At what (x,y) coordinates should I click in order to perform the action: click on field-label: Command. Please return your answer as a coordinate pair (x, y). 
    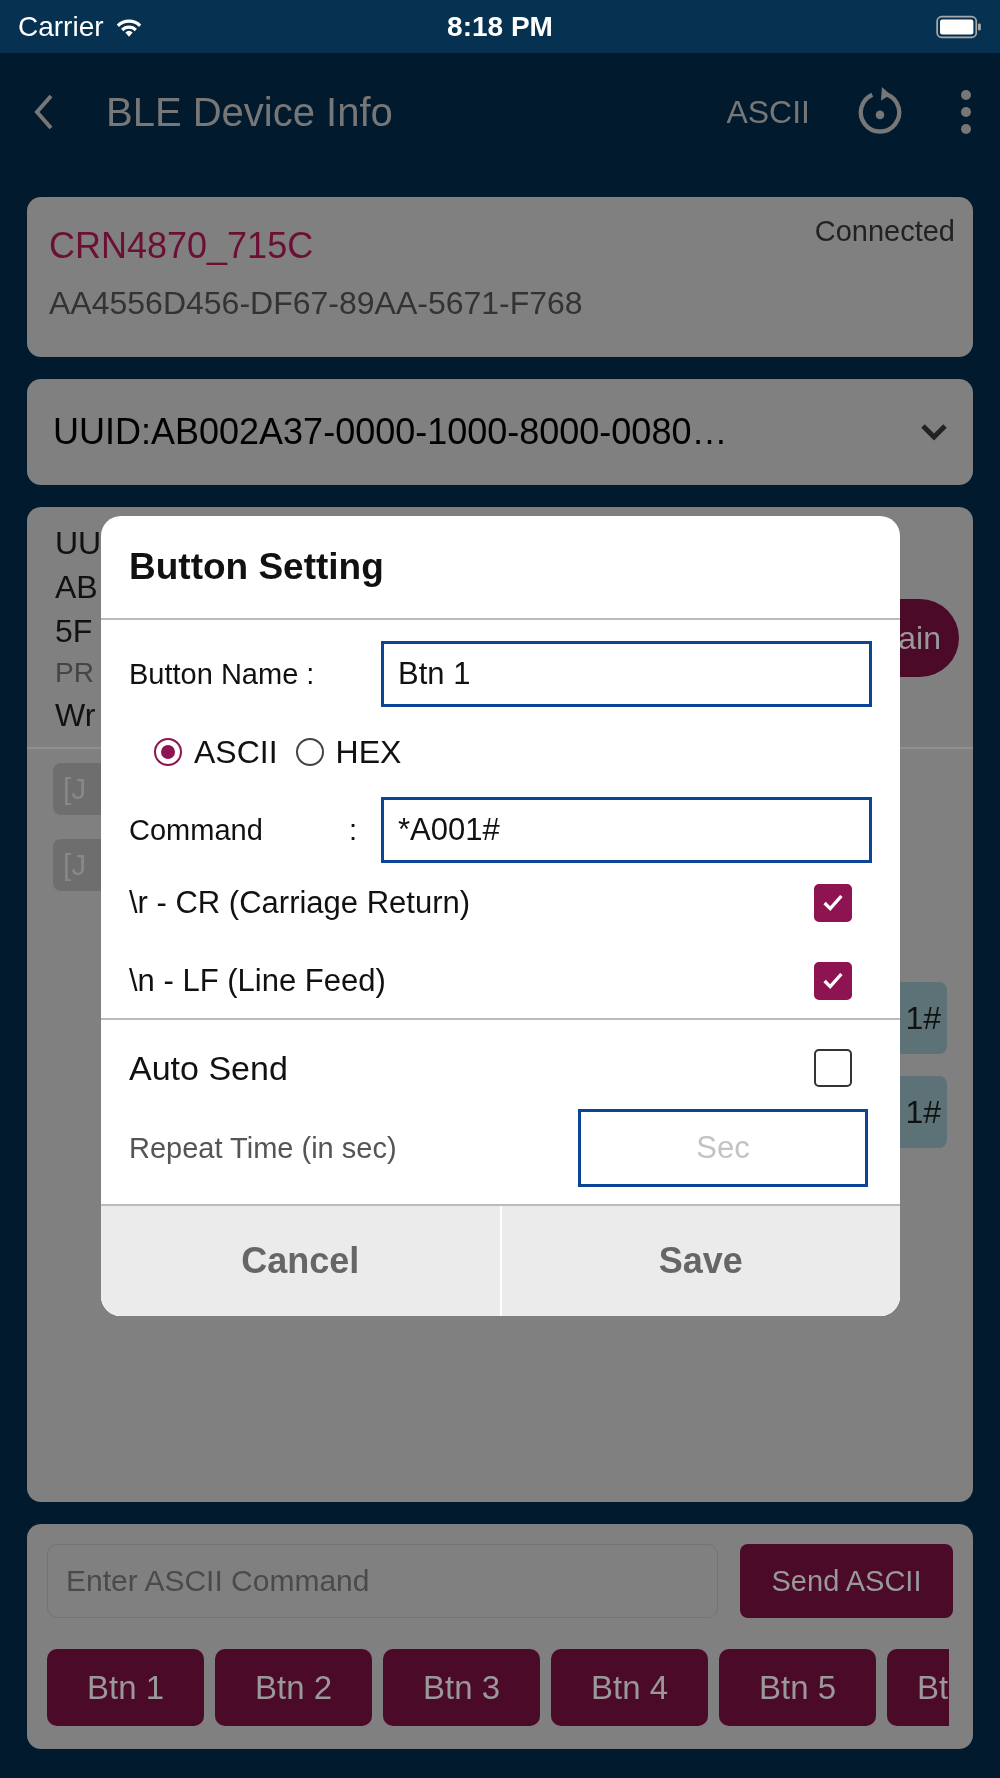
    Looking at the image, I should click on (196, 830).